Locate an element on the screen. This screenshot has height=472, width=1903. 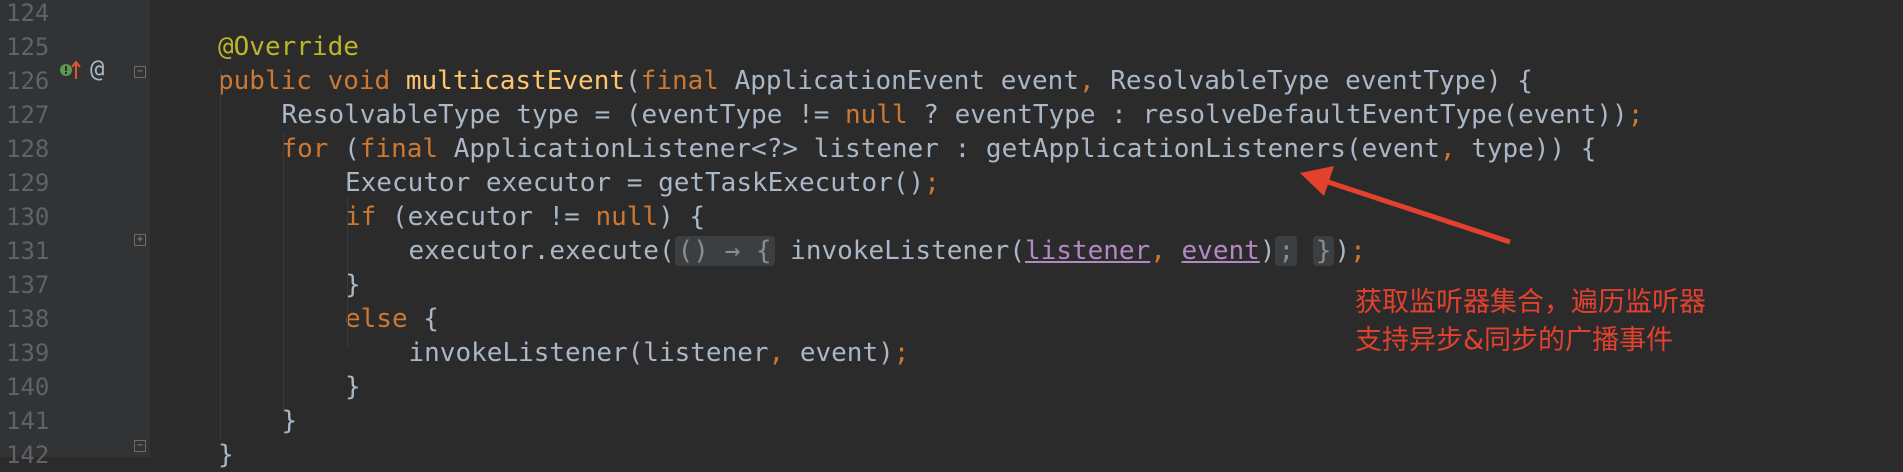
annotation-line-2: 支持异步&同步的广播事件 is located at coordinates (1514, 340).